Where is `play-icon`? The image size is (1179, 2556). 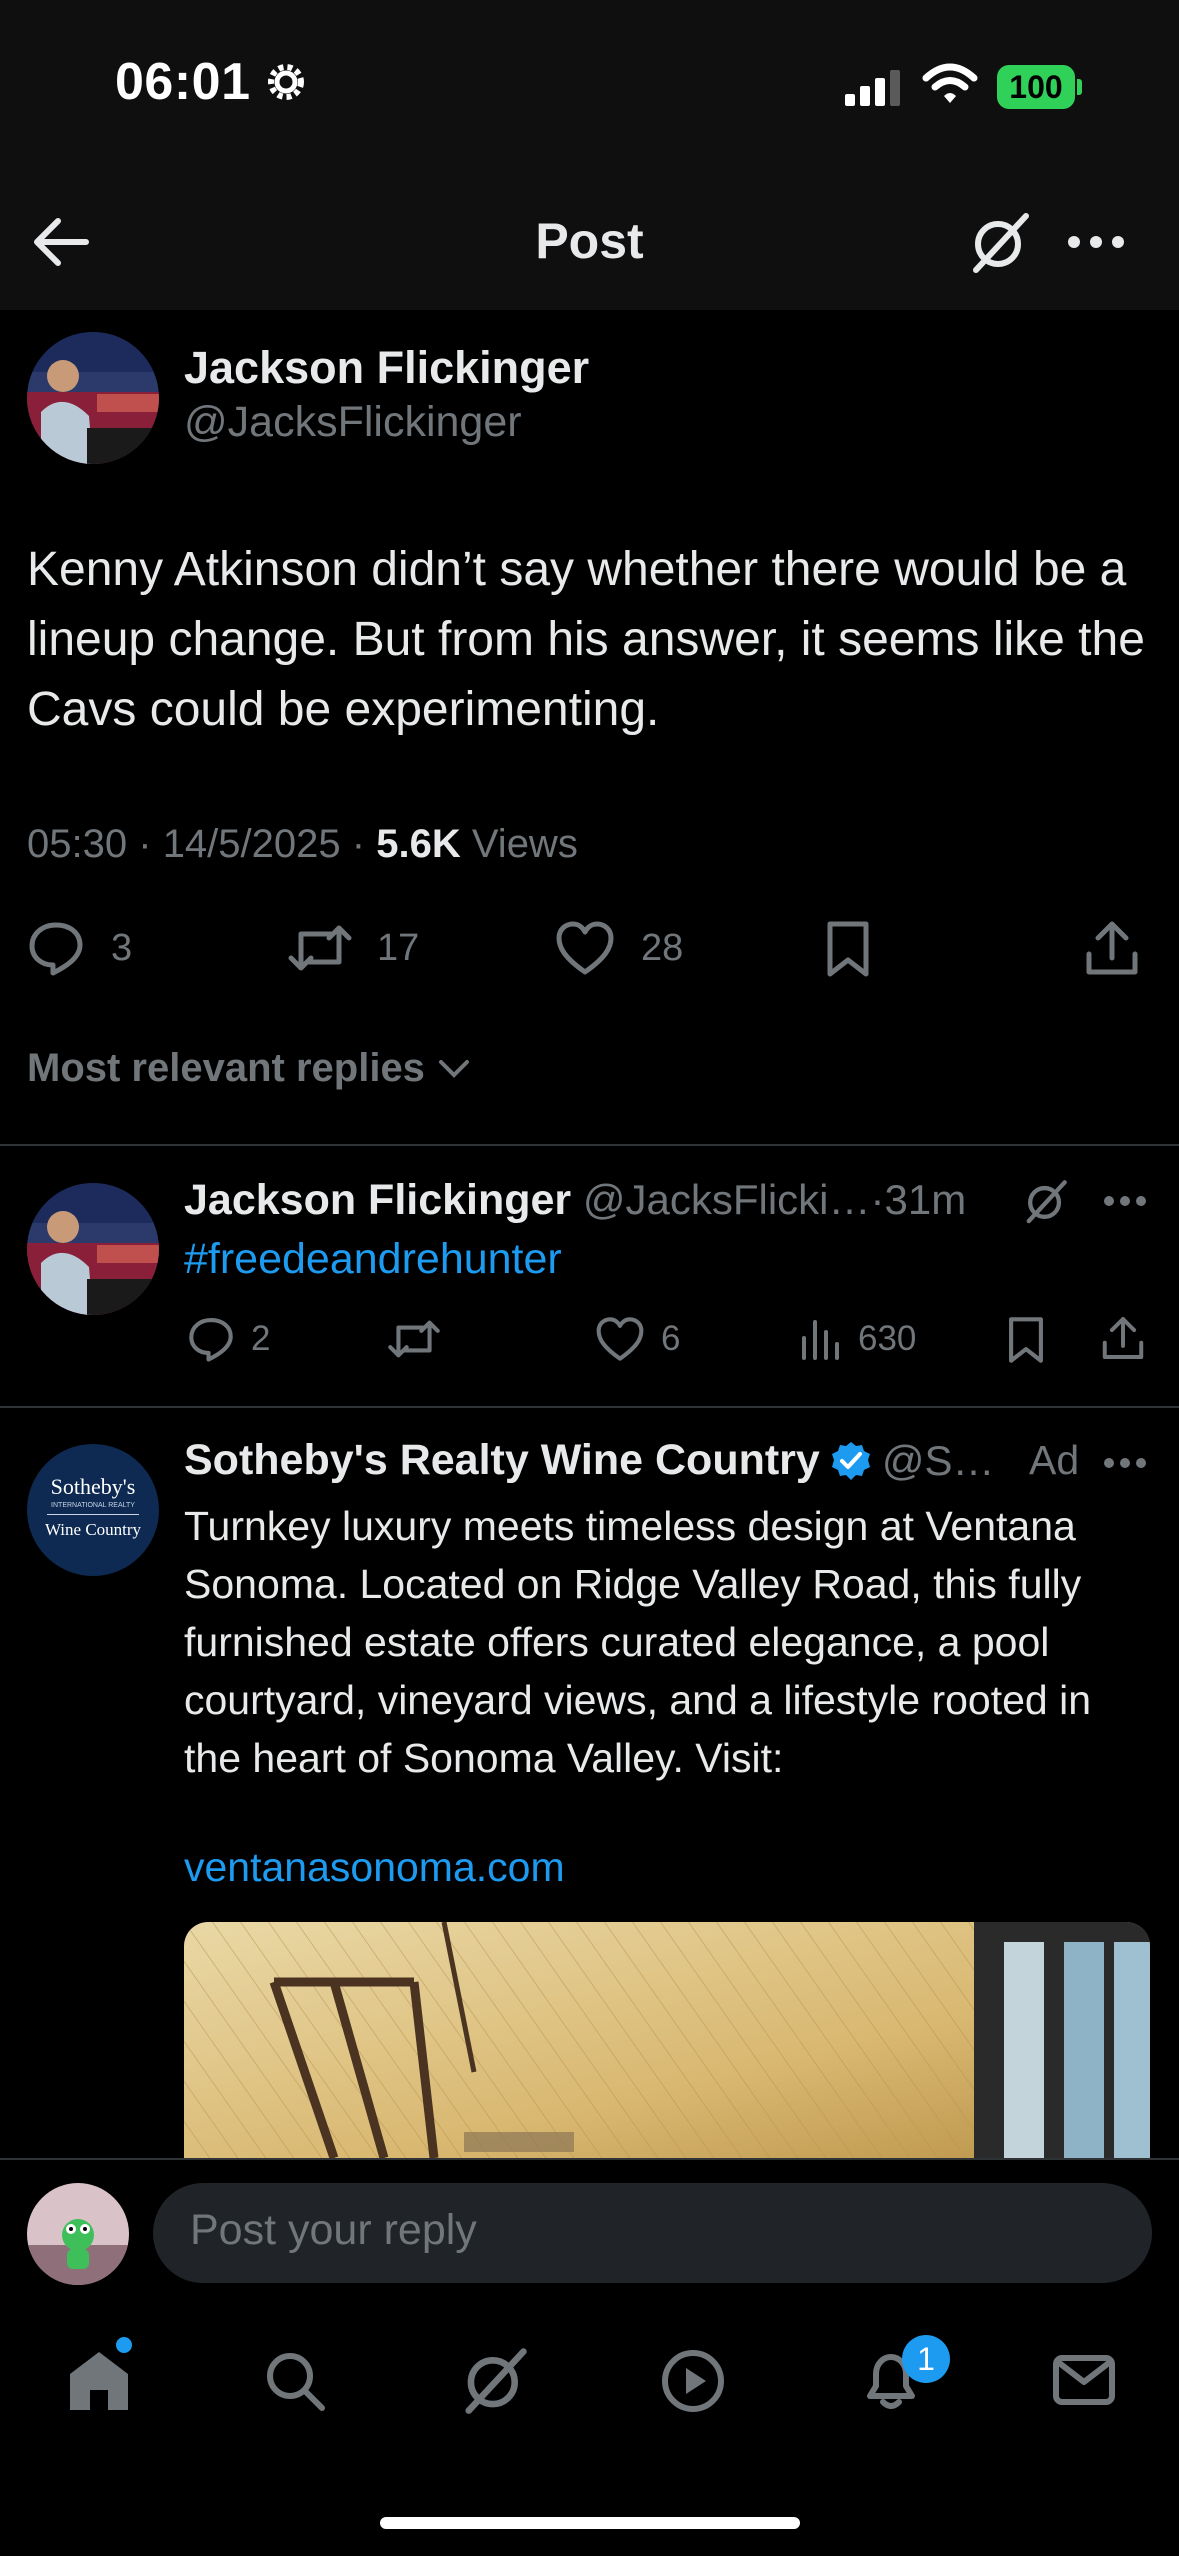 play-icon is located at coordinates (693, 2381).